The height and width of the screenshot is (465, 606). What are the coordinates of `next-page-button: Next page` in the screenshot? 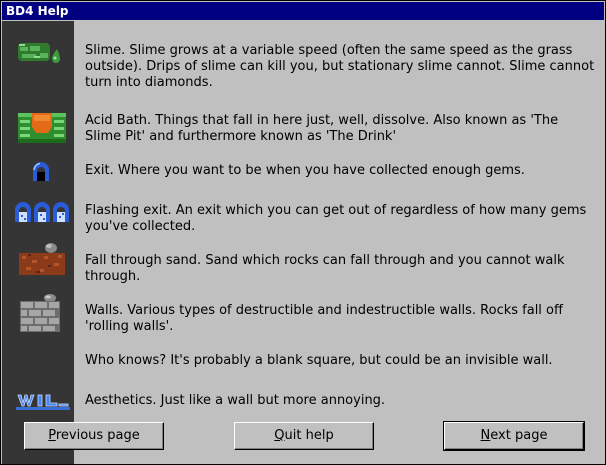 It's located at (514, 436).